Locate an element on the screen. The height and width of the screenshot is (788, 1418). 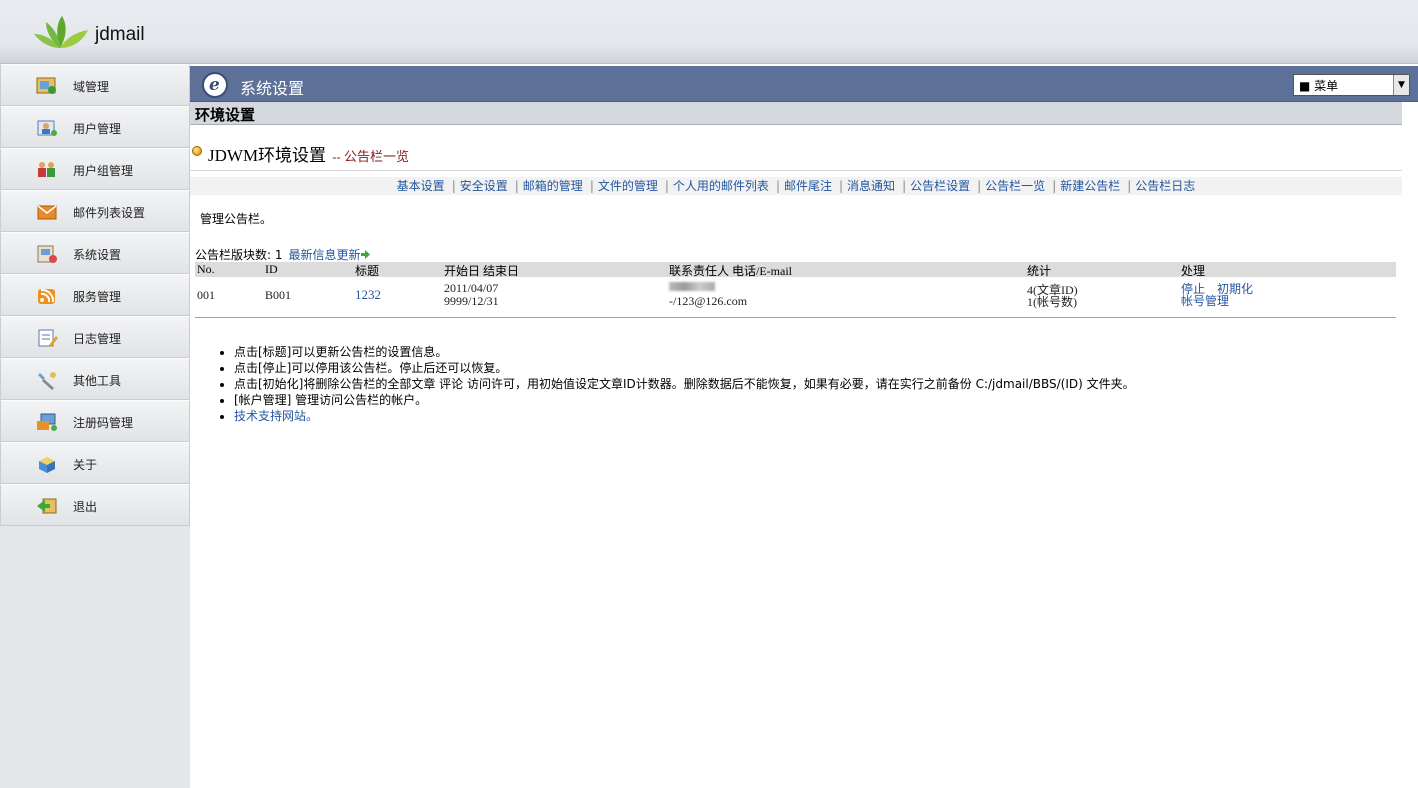
note-item: [帐户管理] 管理访问公告栏的帐户。 is located at coordinates (684, 400).